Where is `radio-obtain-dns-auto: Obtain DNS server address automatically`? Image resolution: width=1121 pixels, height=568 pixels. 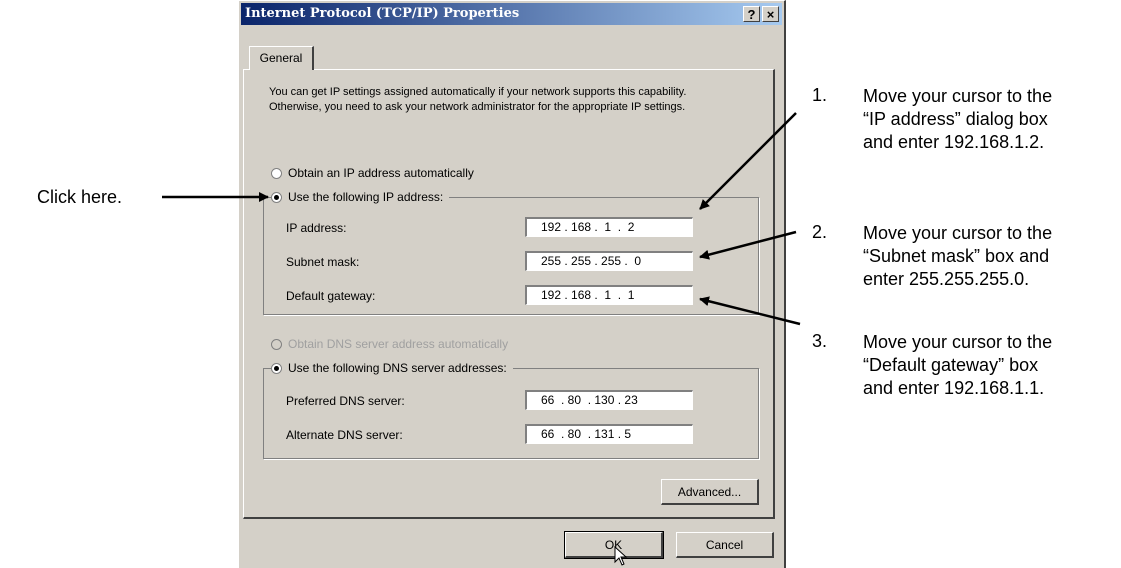
radio-obtain-dns-auto: Obtain DNS server address automatically is located at coordinates (393, 344).